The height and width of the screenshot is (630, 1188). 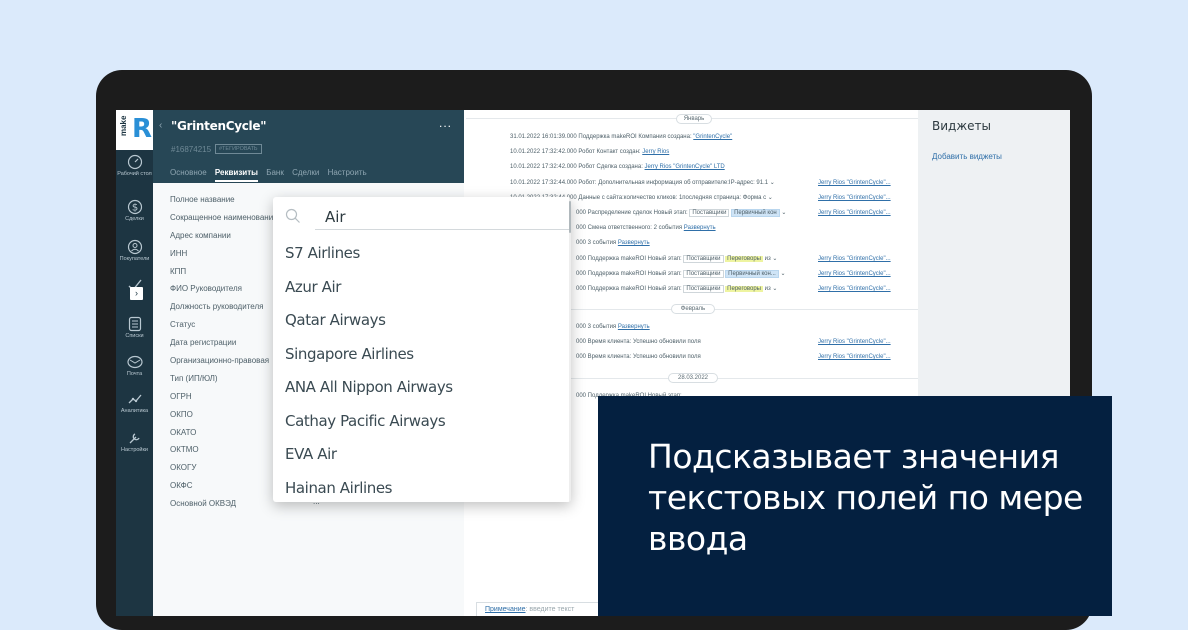 What do you see at coordinates (181, 414) in the screenshot?
I see `field-label: ОКПО` at bounding box center [181, 414].